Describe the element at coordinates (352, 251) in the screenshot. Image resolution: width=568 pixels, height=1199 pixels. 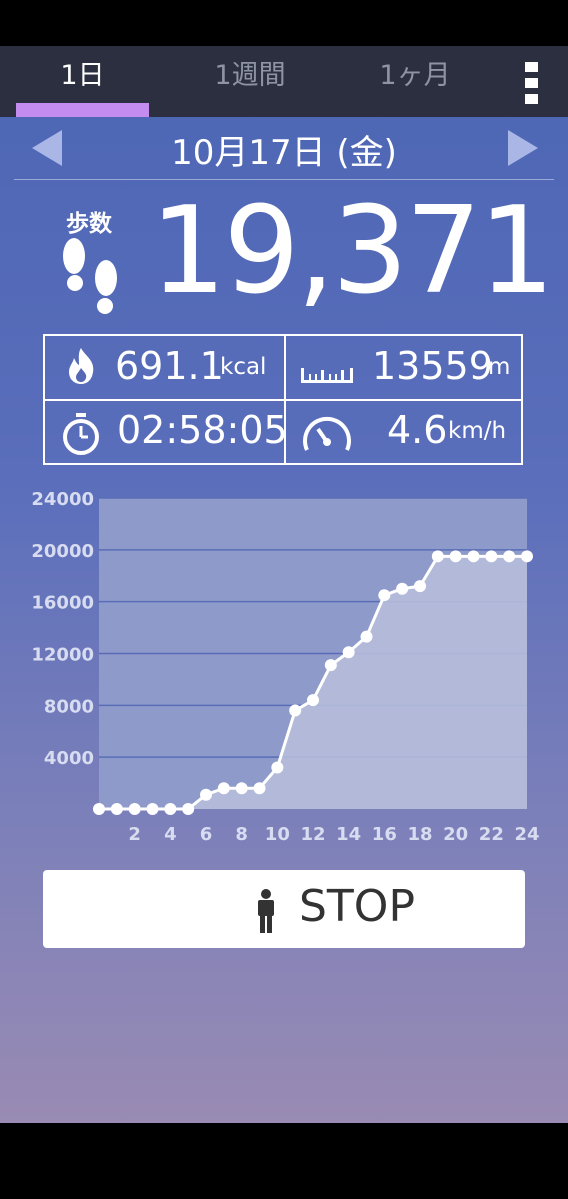
I see `step-count: 19,371` at that location.